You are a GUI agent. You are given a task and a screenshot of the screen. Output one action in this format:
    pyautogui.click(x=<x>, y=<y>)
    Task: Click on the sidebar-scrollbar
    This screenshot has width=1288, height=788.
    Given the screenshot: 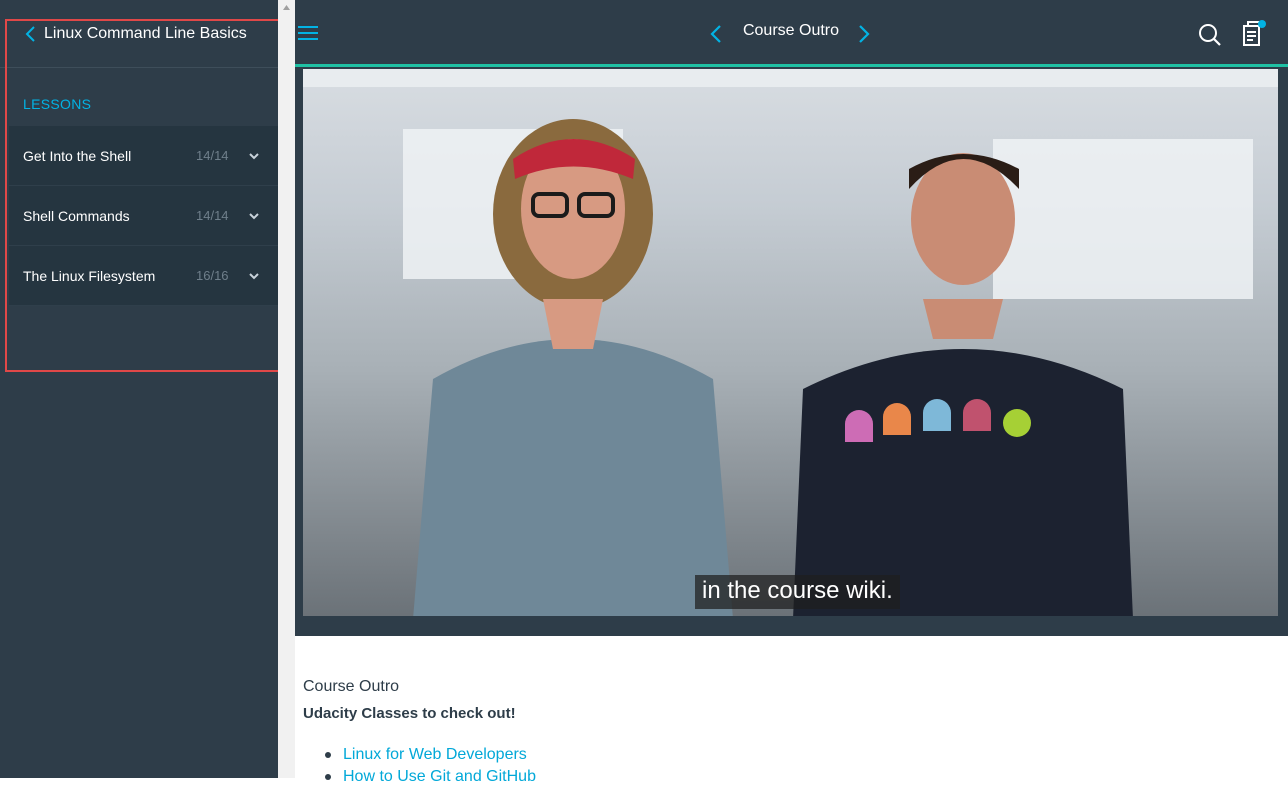 What is the action you would take?
    pyautogui.click(x=286, y=389)
    